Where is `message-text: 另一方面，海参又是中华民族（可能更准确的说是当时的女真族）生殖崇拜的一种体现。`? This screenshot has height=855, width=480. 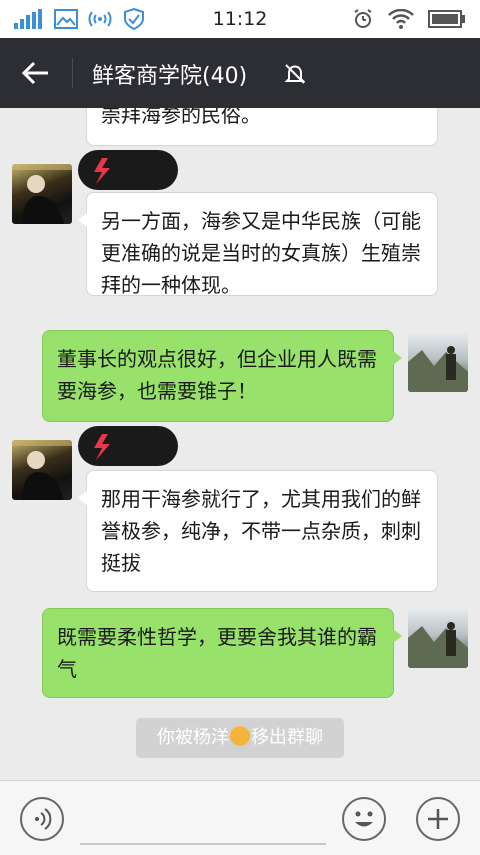
message-text: 另一方面，海参又是中华民族（可能更准确的说是当时的女真族）生殖崇拜的一种体现。 is located at coordinates (261, 253).